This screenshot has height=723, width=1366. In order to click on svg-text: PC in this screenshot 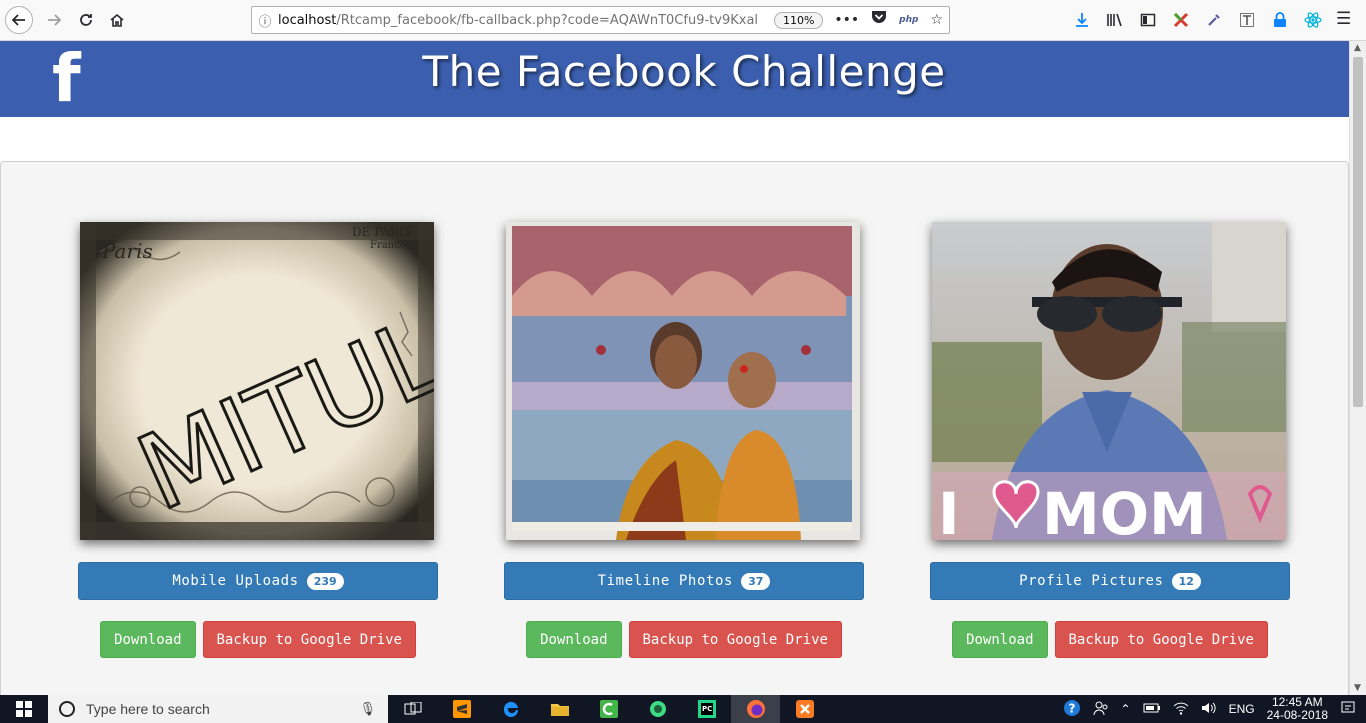, I will do `click(707, 709)`.